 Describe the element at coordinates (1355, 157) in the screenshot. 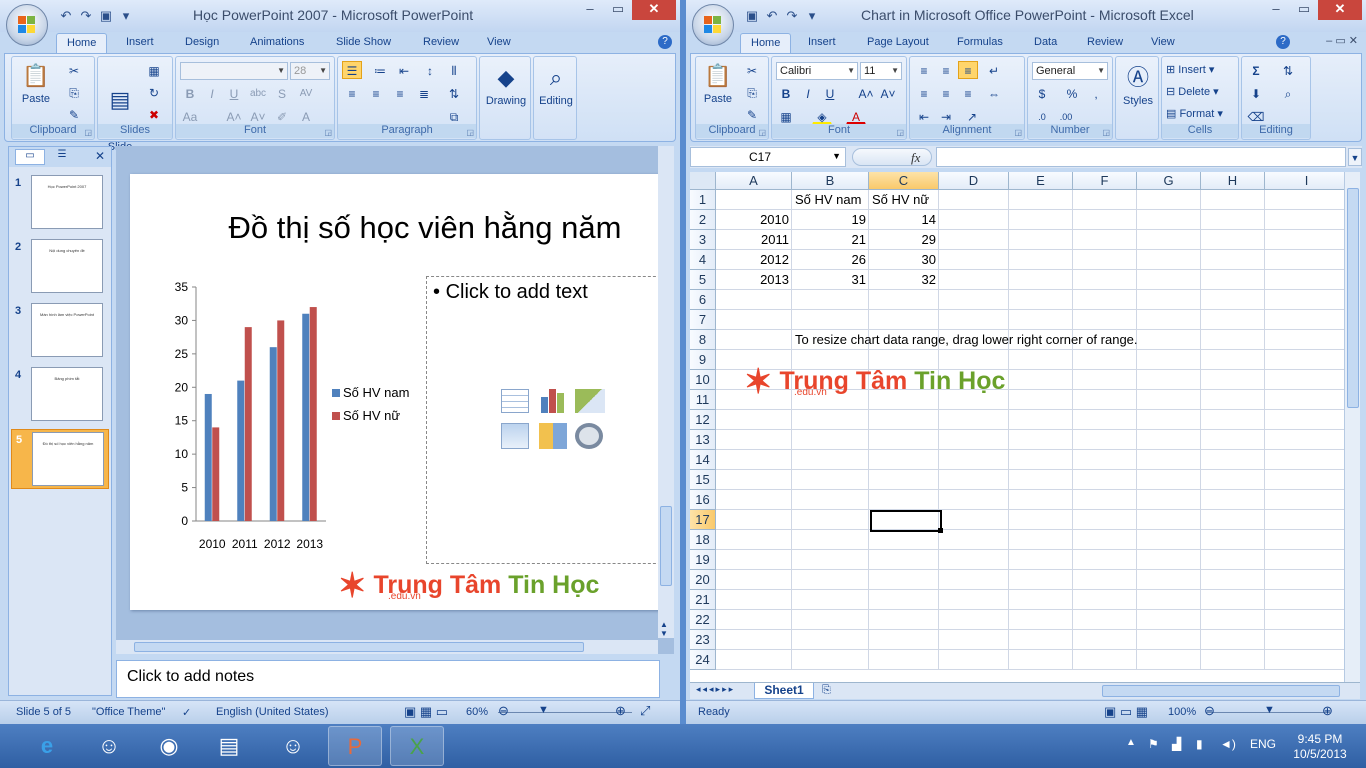

I see `expand-formula-icon: ▼` at that location.